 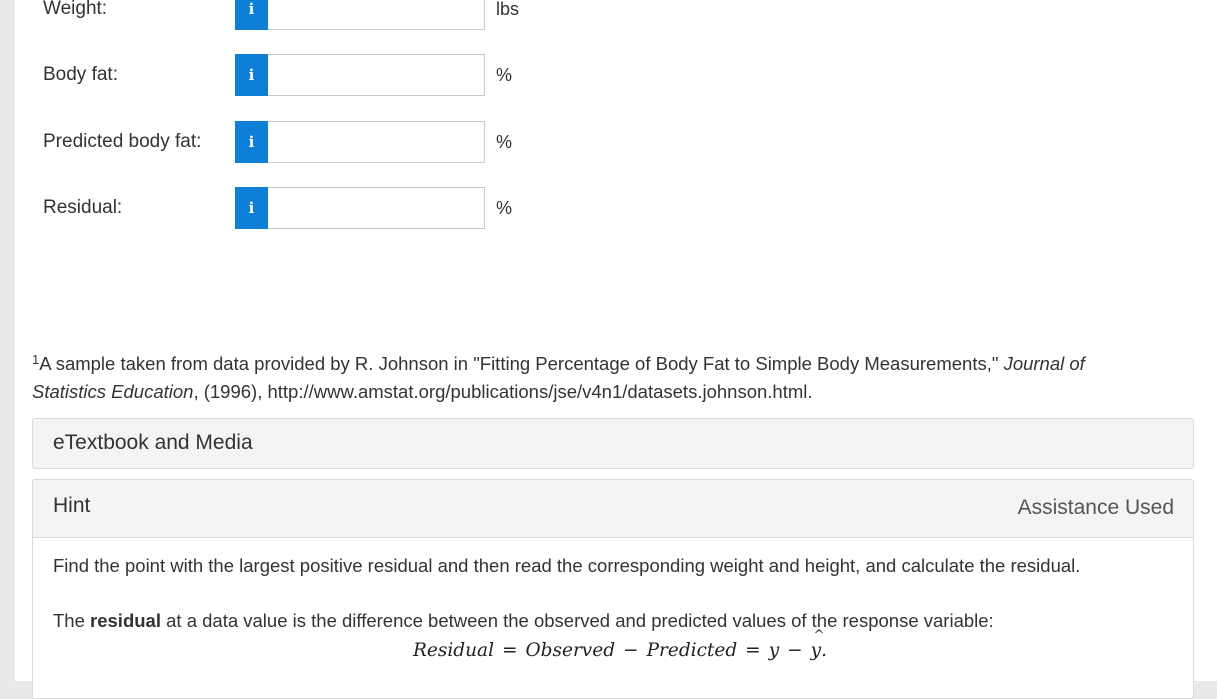 What do you see at coordinates (80, 74) in the screenshot?
I see `body-fat-label: Body fat:` at bounding box center [80, 74].